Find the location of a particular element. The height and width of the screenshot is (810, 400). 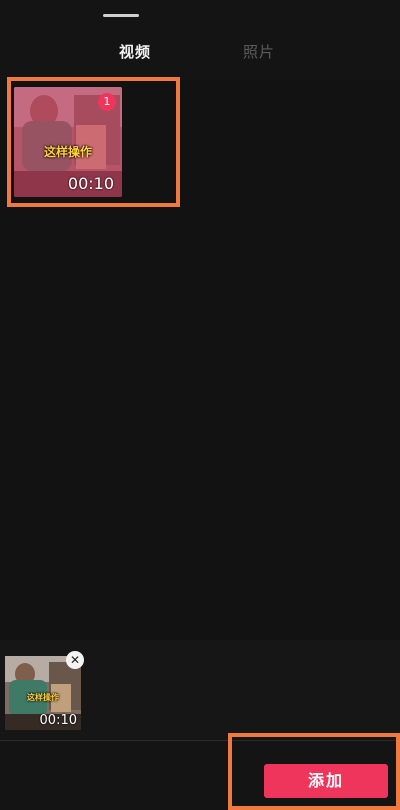

tab-photo: 照片 is located at coordinates (259, 52).